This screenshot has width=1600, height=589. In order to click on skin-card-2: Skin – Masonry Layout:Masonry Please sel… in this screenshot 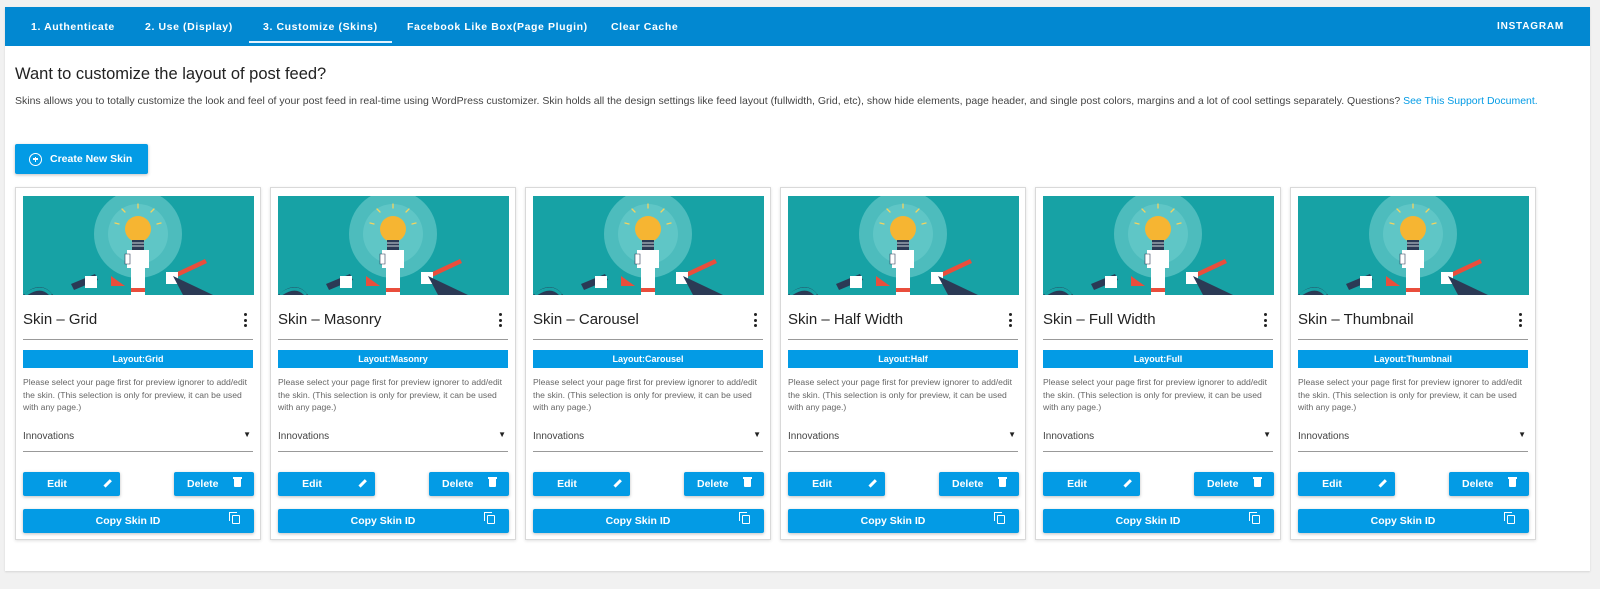, I will do `click(393, 363)`.